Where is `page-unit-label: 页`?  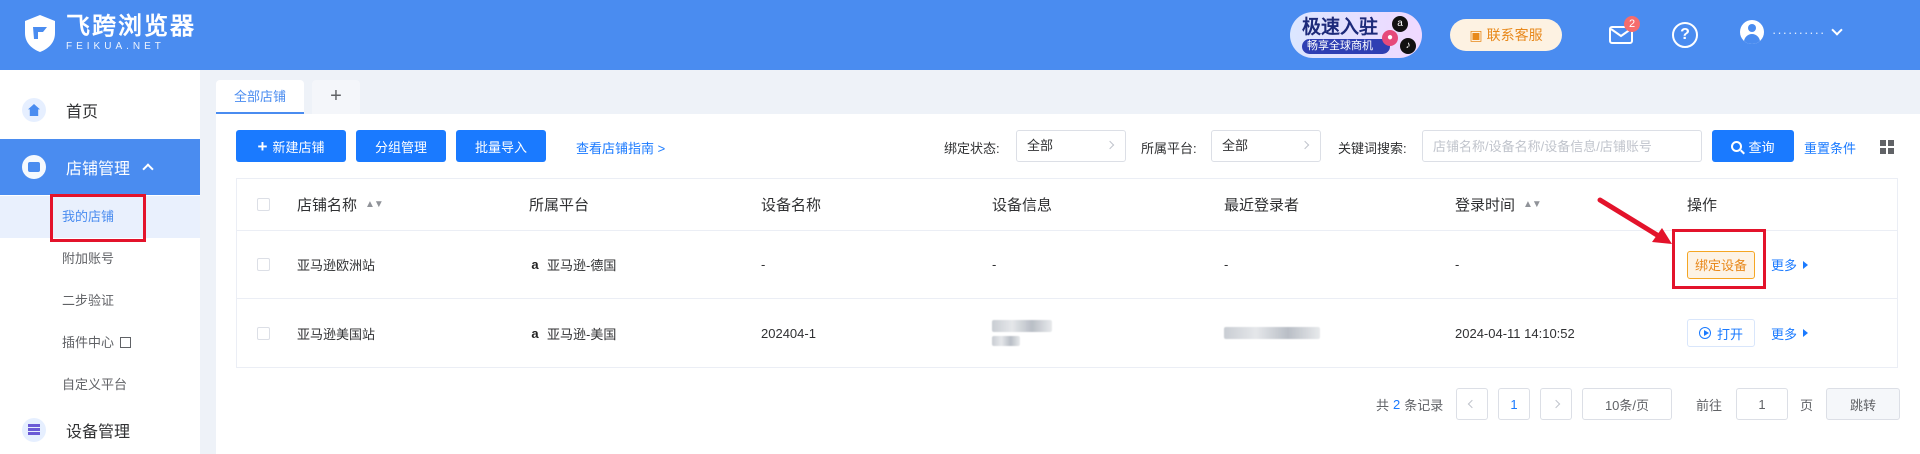
page-unit-label: 页 is located at coordinates (1807, 405).